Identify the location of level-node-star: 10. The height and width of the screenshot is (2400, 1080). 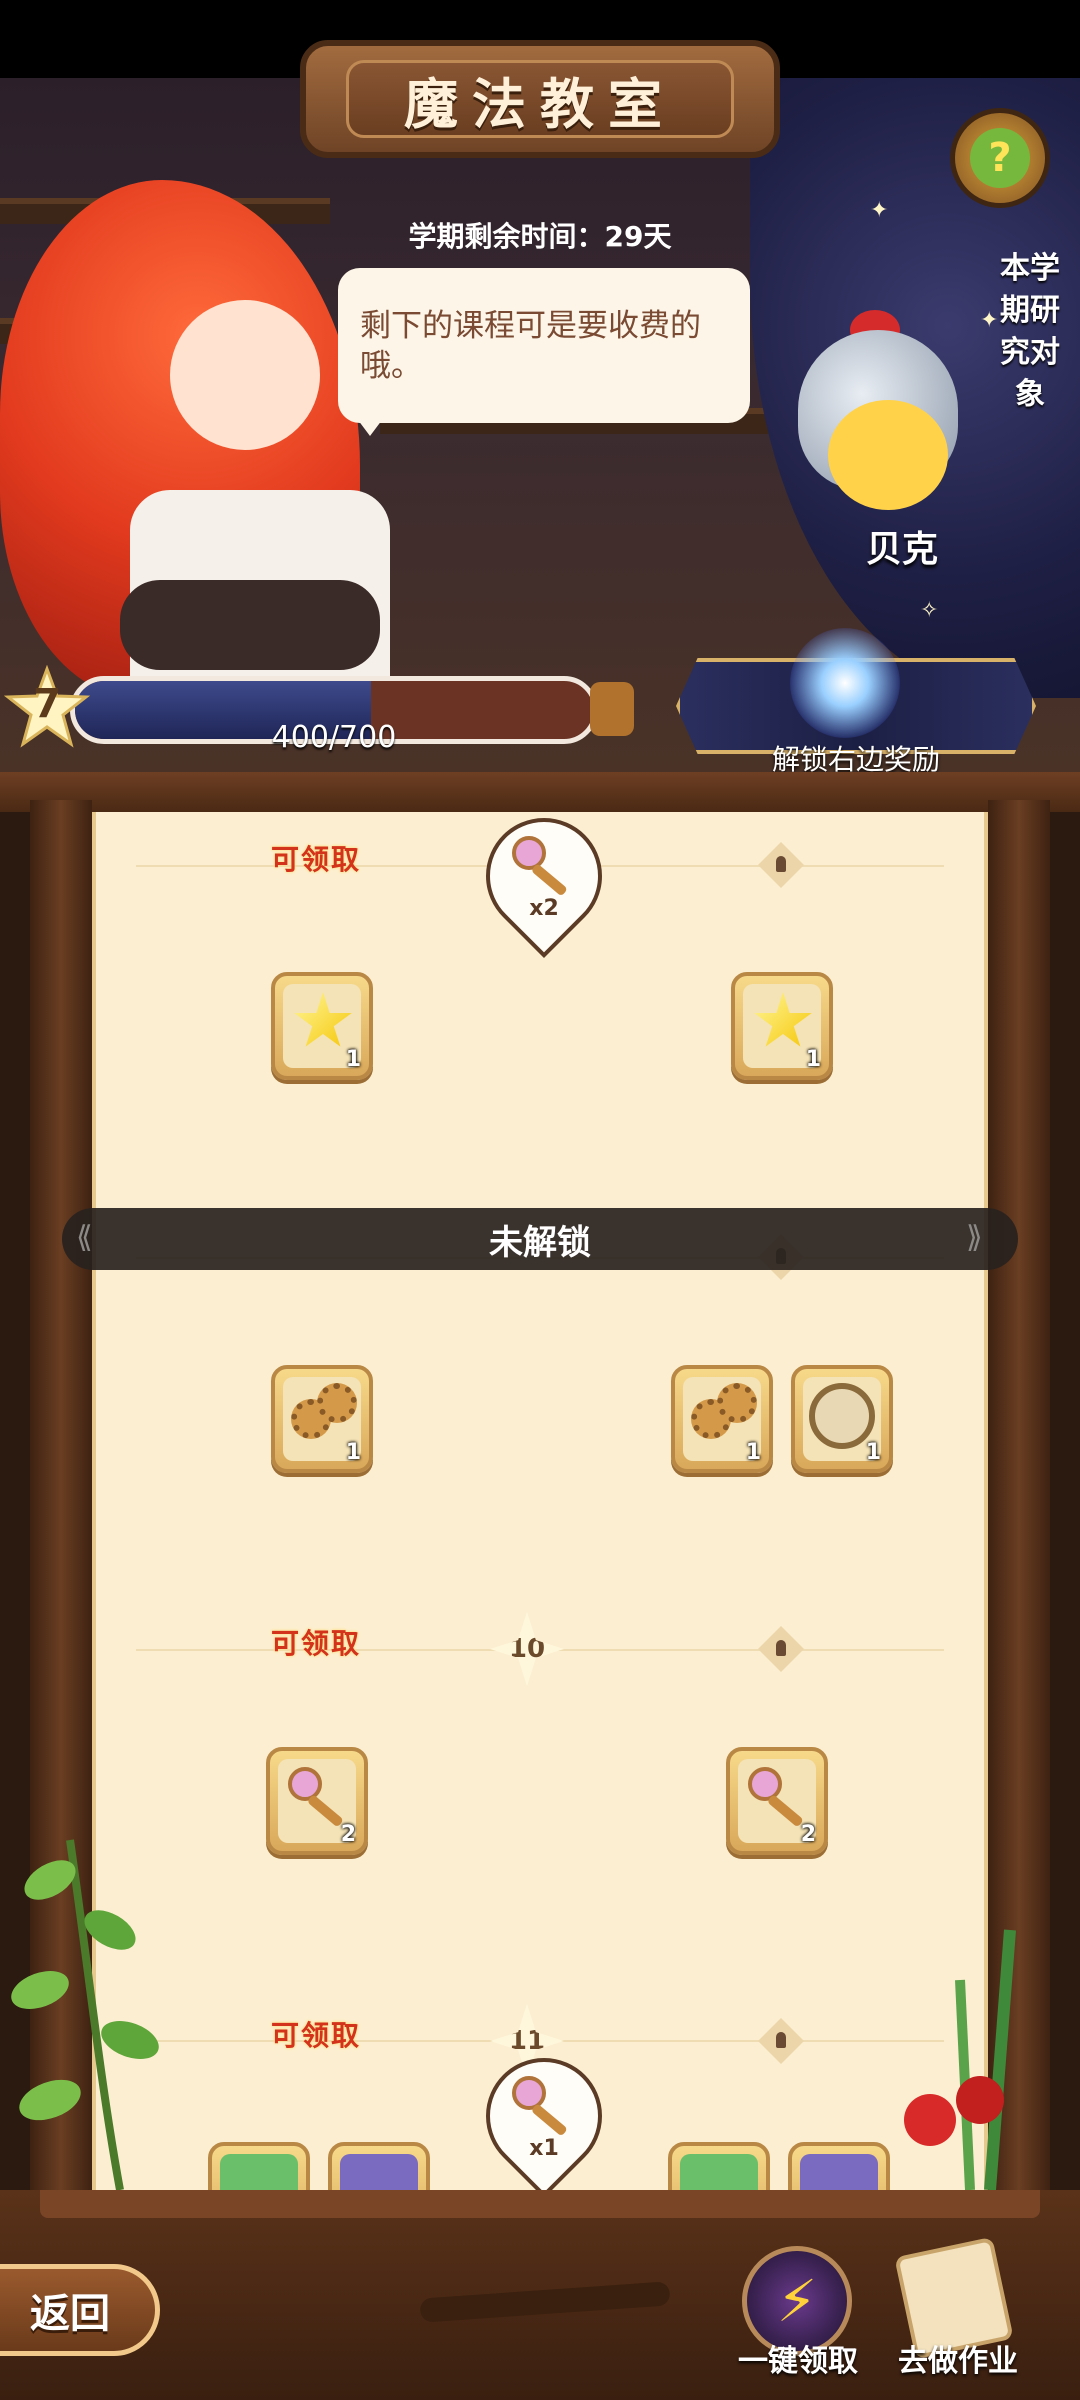
(527, 1649).